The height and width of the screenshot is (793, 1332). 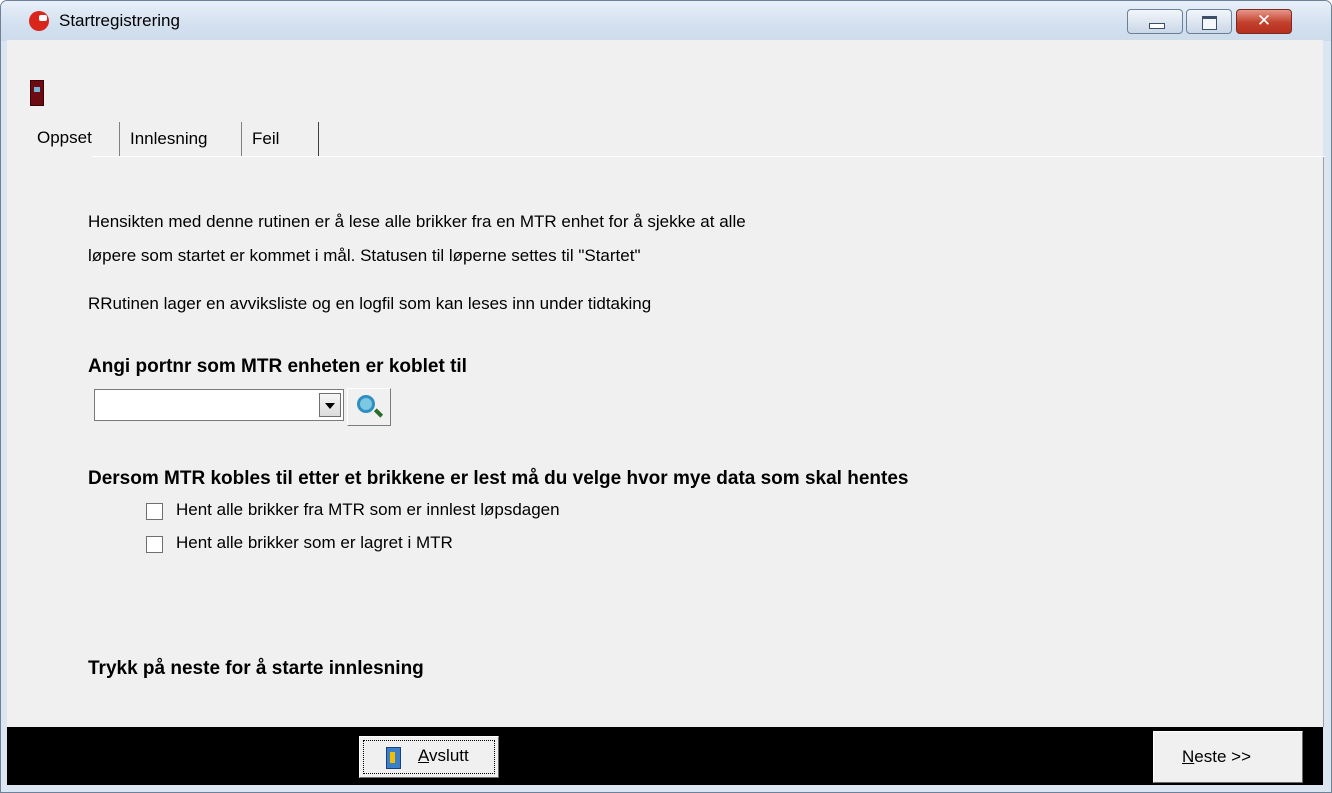 I want to click on maximize-button, so click(x=1209, y=21).